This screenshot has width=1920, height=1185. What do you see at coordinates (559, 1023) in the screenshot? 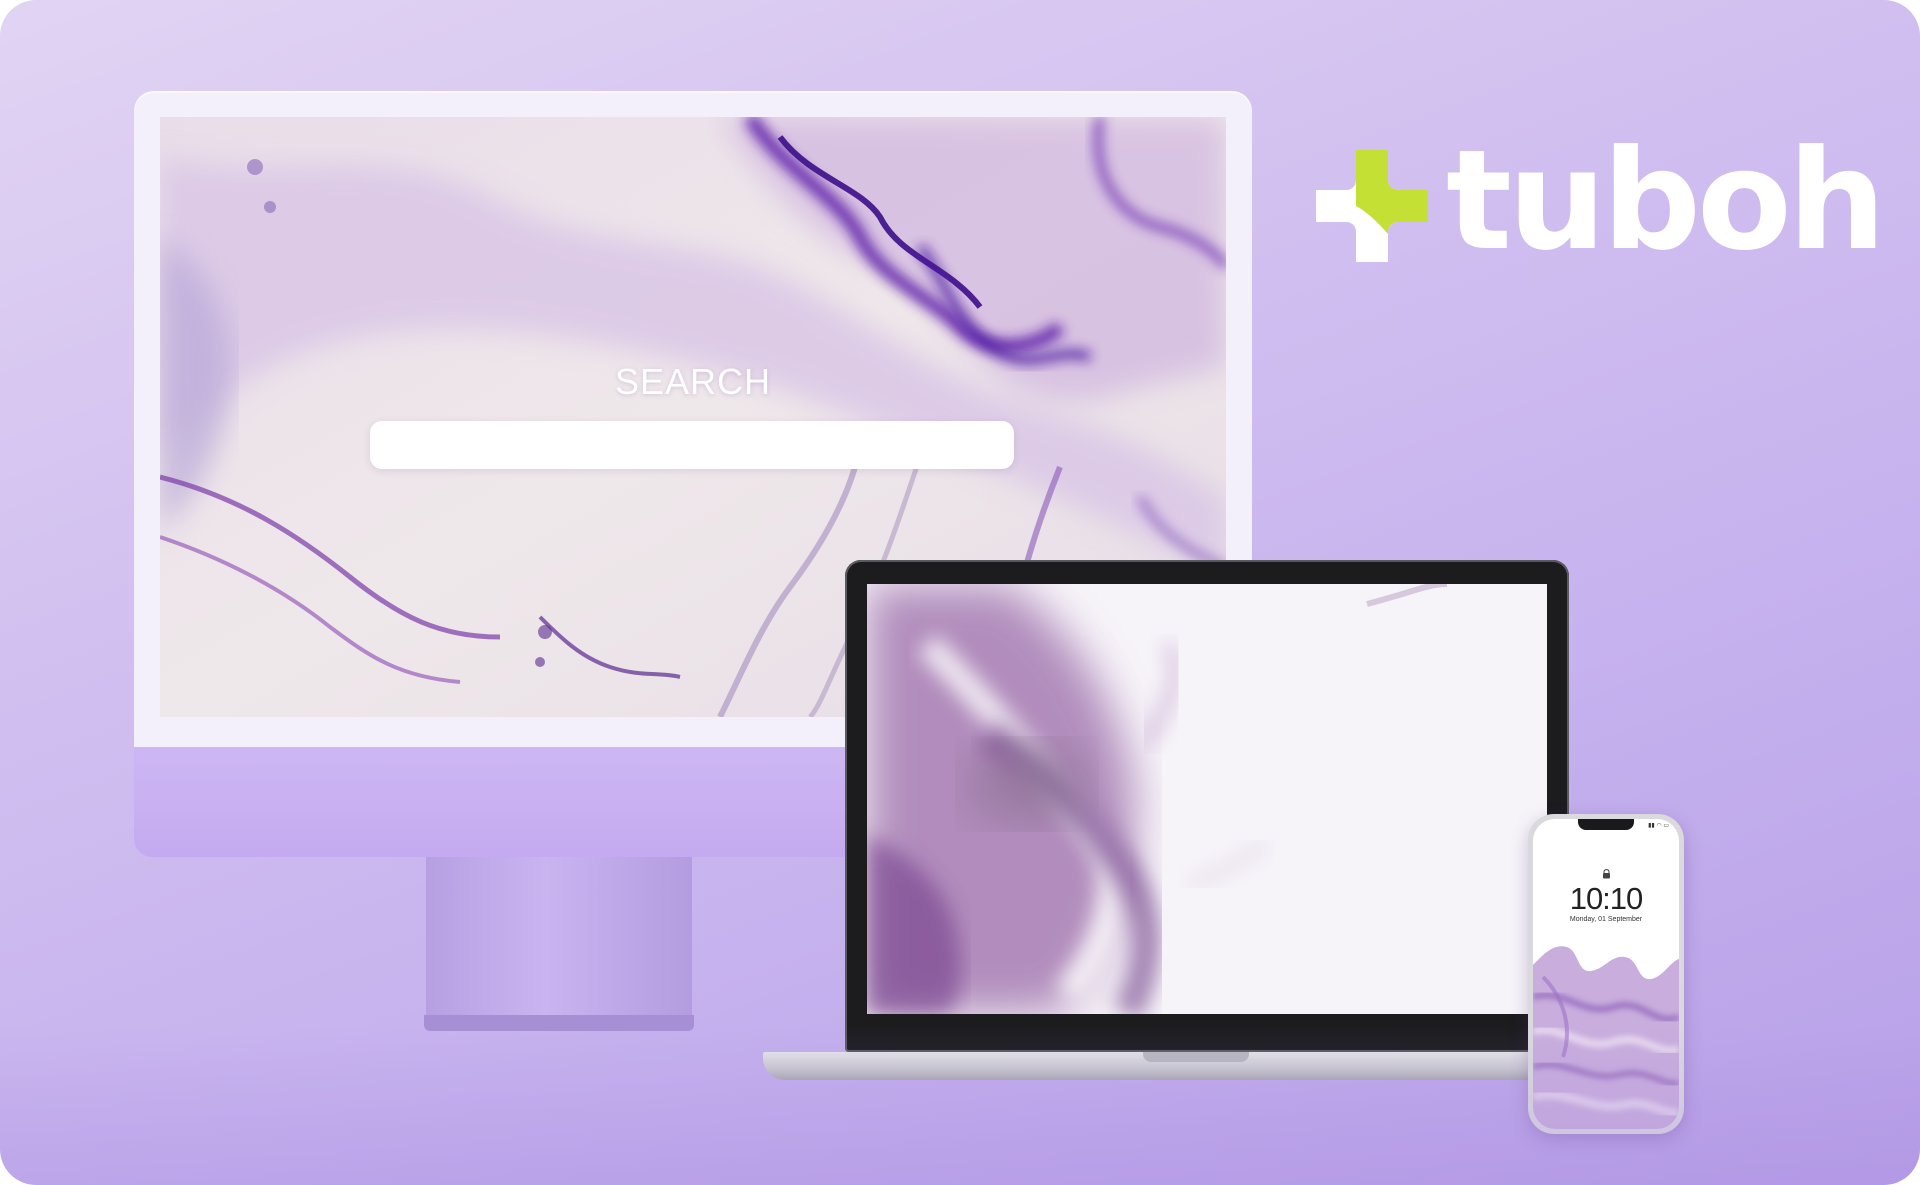
I see `monitor-foot` at bounding box center [559, 1023].